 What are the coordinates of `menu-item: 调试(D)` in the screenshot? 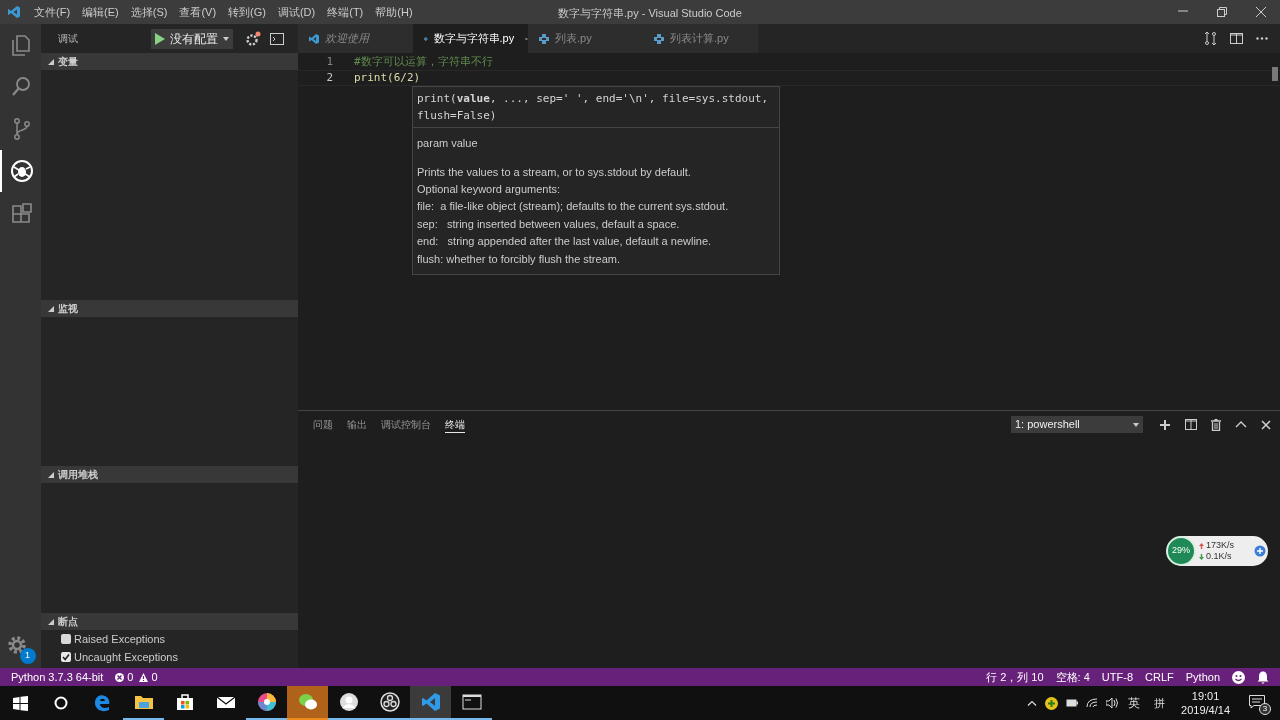 It's located at (296, 12).